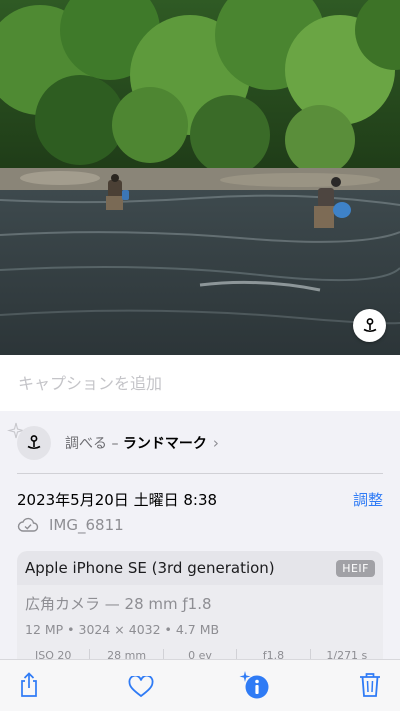  I want to click on file-name: IMG_6811, so click(86, 525).